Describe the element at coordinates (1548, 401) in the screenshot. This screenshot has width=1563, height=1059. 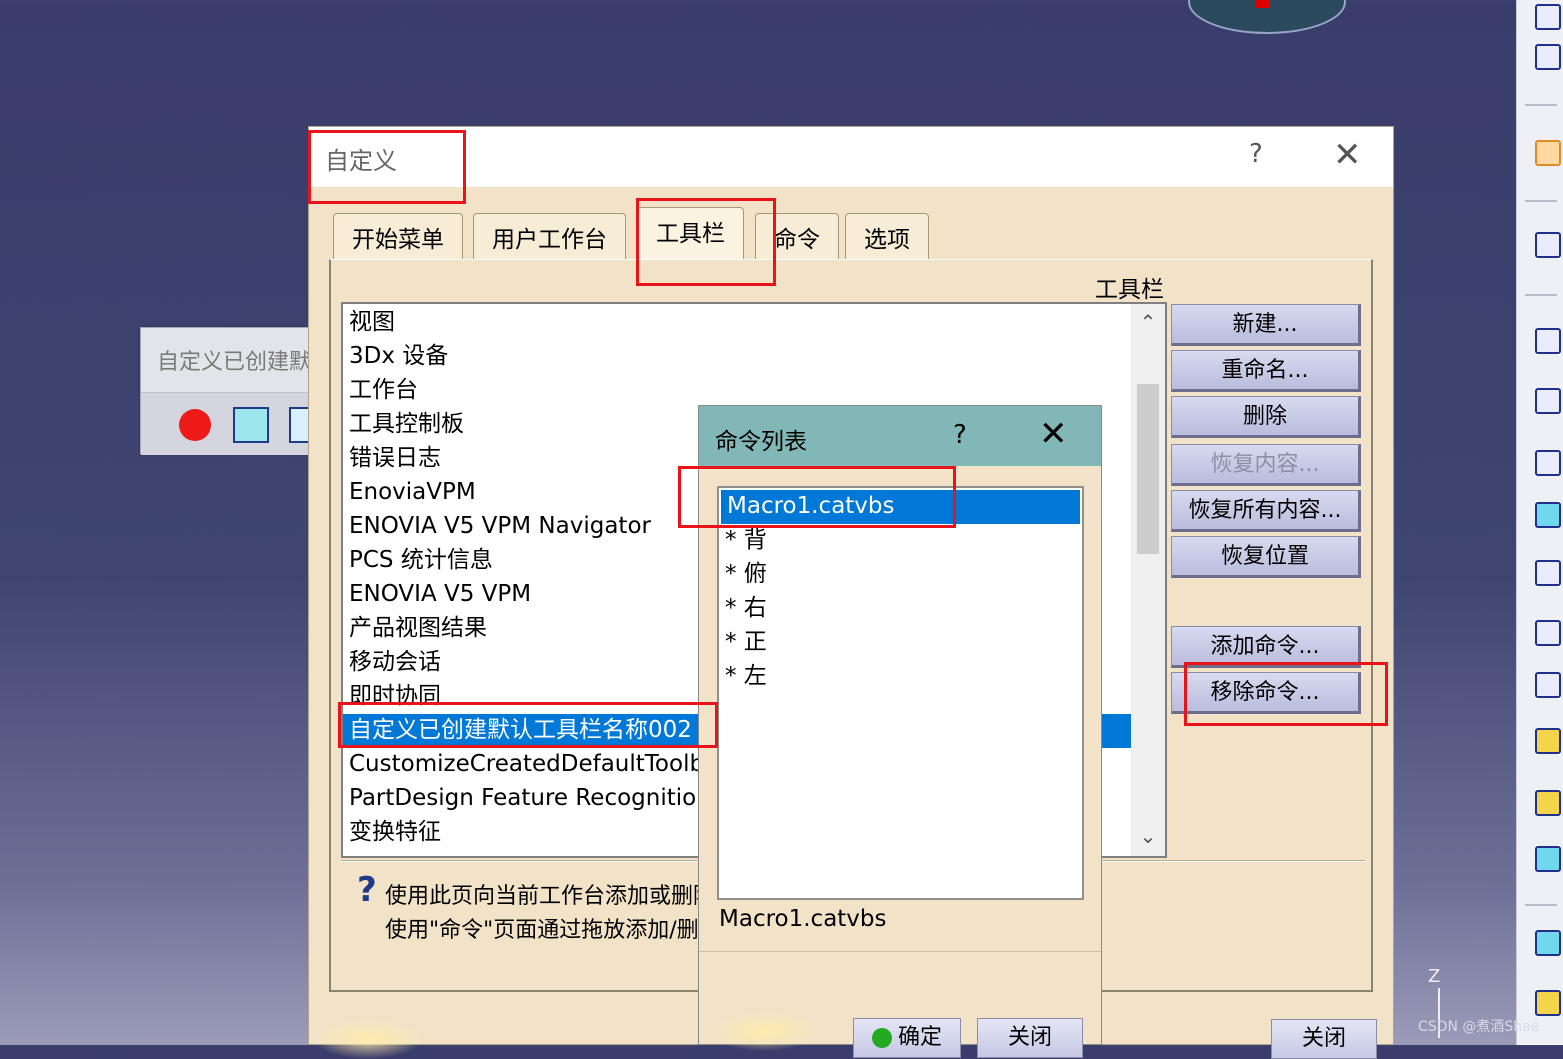
I see `pocket-icon` at that location.